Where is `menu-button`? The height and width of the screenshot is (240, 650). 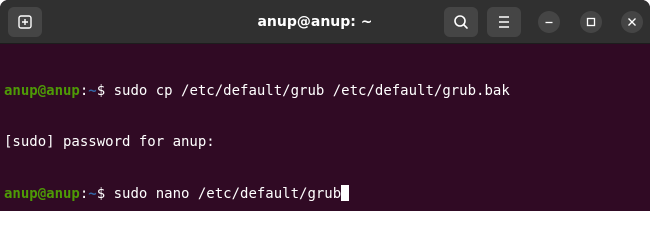 menu-button is located at coordinates (504, 22).